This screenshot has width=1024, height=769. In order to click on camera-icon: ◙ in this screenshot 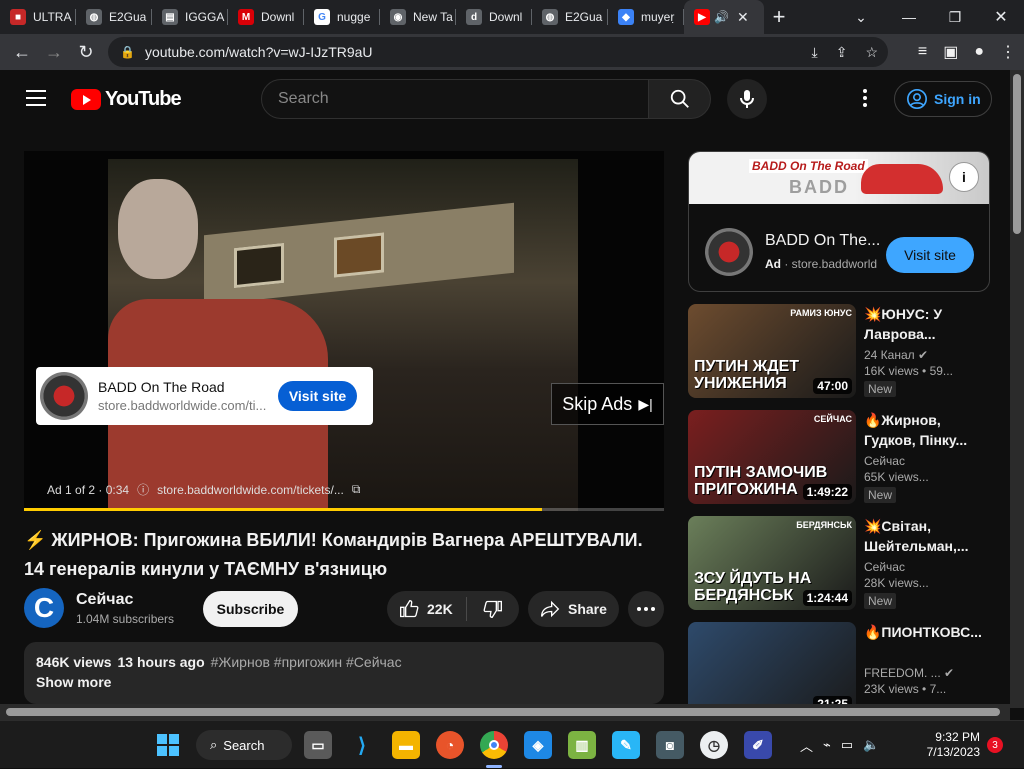, I will do `click(670, 745)`.